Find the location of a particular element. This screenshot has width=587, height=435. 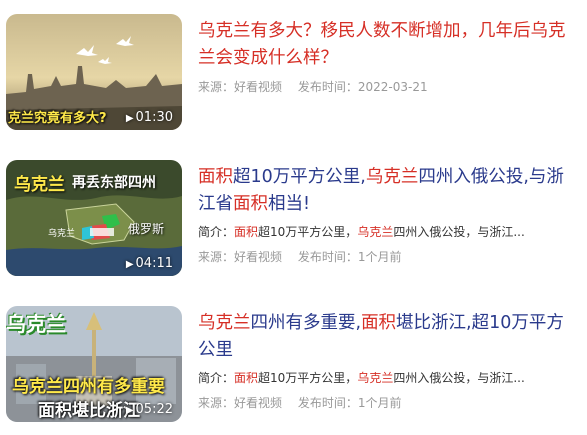

highlight-text: 有多大？移民人数不断增加，几年后 is located at coordinates (390, 31).